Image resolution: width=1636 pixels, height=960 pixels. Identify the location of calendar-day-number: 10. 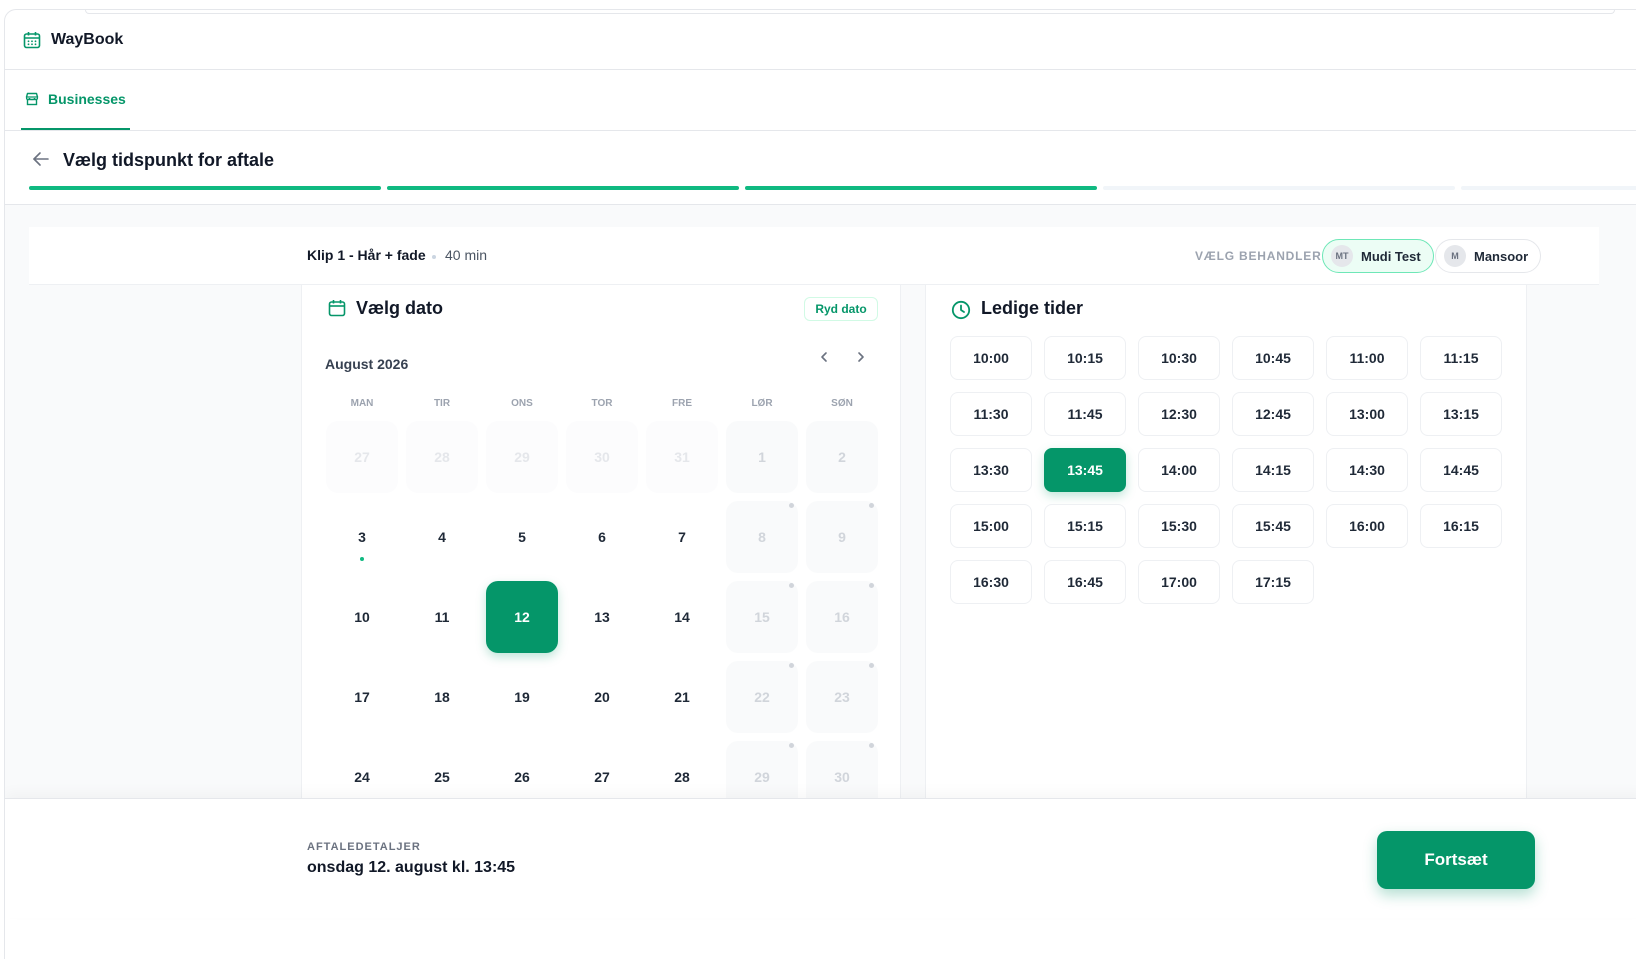
(362, 617).